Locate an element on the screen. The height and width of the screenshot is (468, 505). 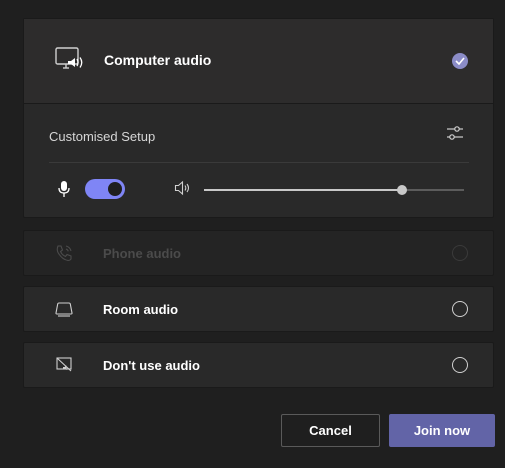
computer-speaker-icon is located at coordinates (69, 58).